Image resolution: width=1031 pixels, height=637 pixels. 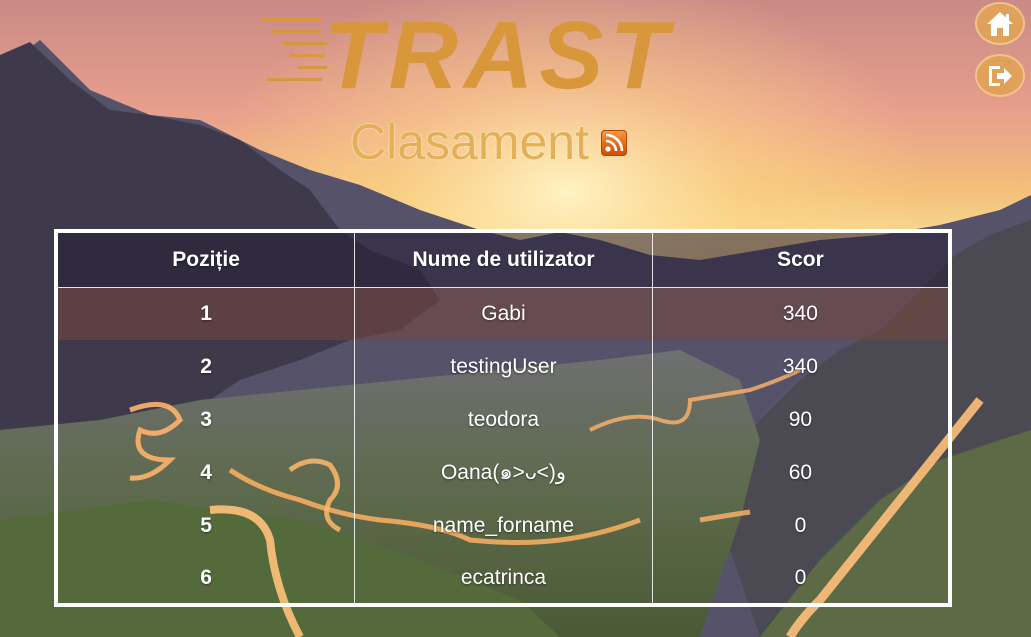 I want to click on row-position: 1, so click(x=206, y=313).